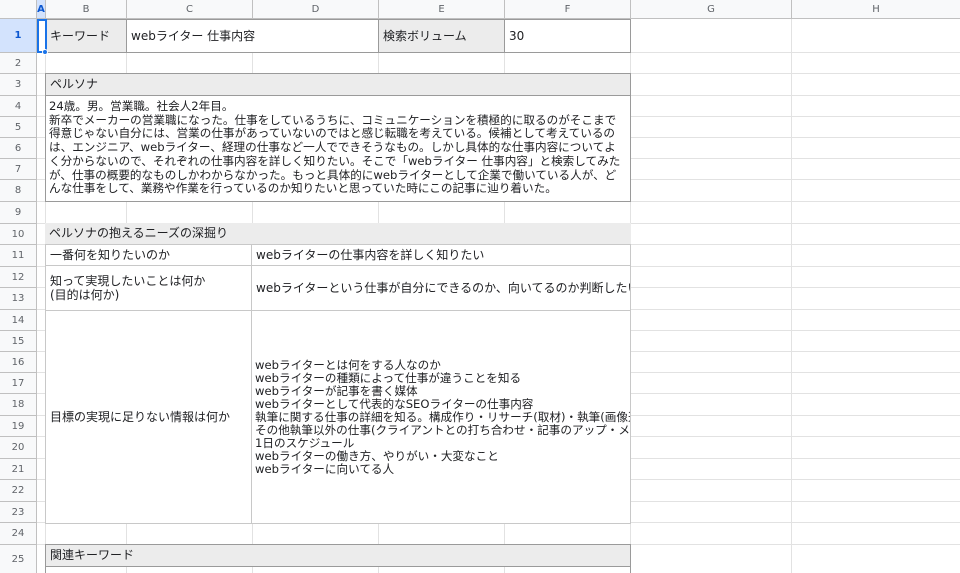  I want to click on row-header: 8, so click(18, 191).